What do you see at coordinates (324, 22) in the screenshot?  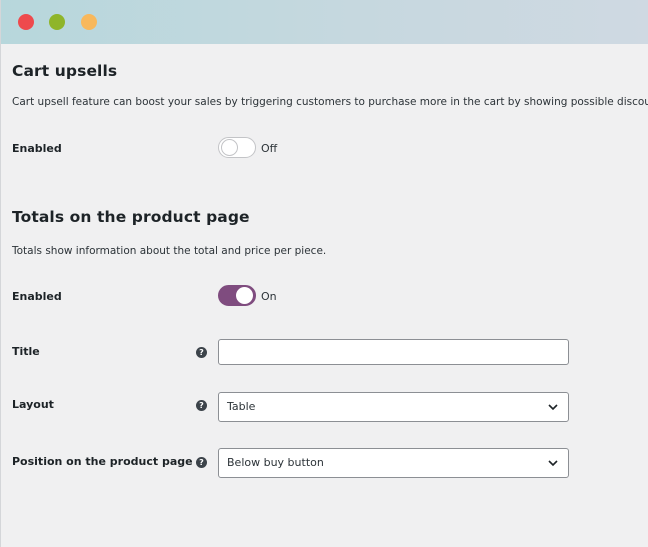 I see `title-bar` at bounding box center [324, 22].